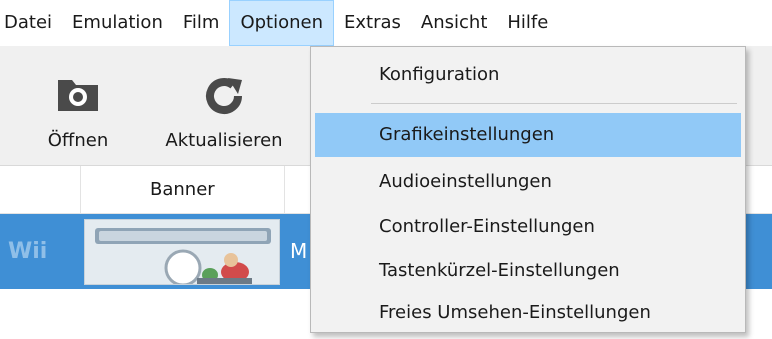 The image size is (772, 339). I want to click on menu-separator, so click(554, 103).